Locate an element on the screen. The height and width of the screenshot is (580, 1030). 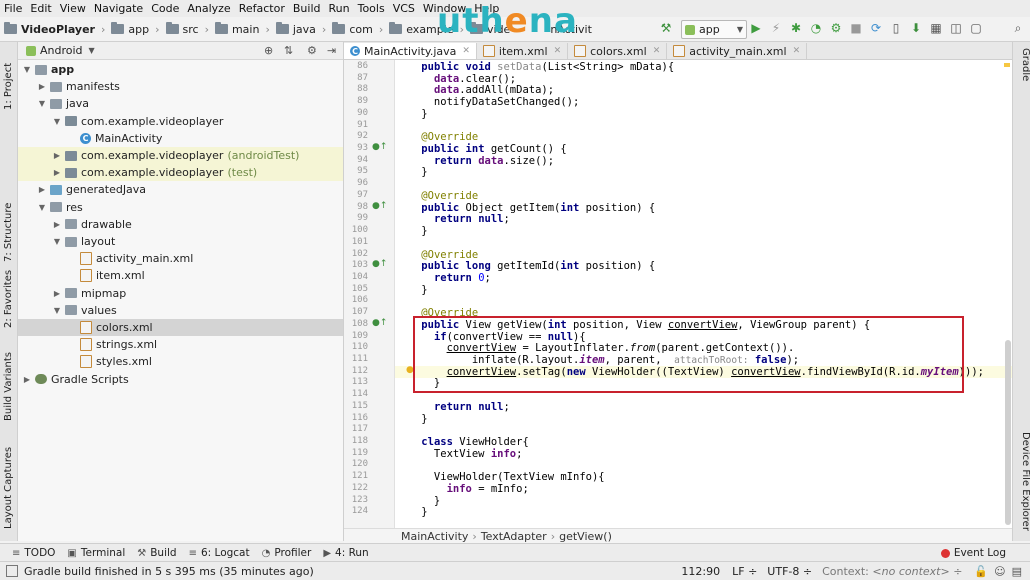
lock-icon: 🔓 is located at coordinates (981, 571).